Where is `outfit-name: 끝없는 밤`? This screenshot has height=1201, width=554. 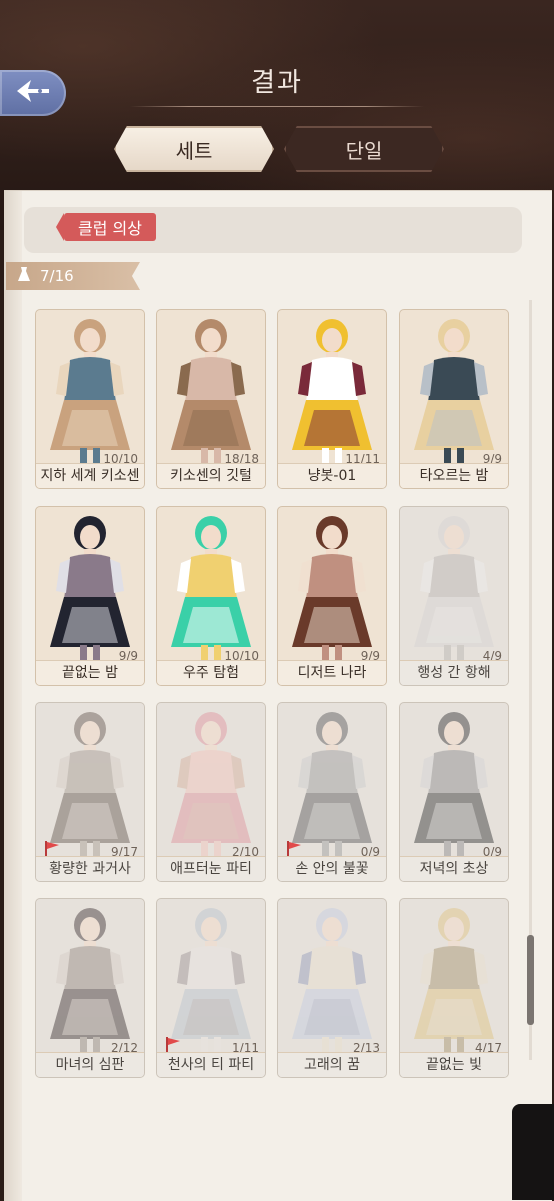
outfit-name: 끝없는 밤 is located at coordinates (90, 672).